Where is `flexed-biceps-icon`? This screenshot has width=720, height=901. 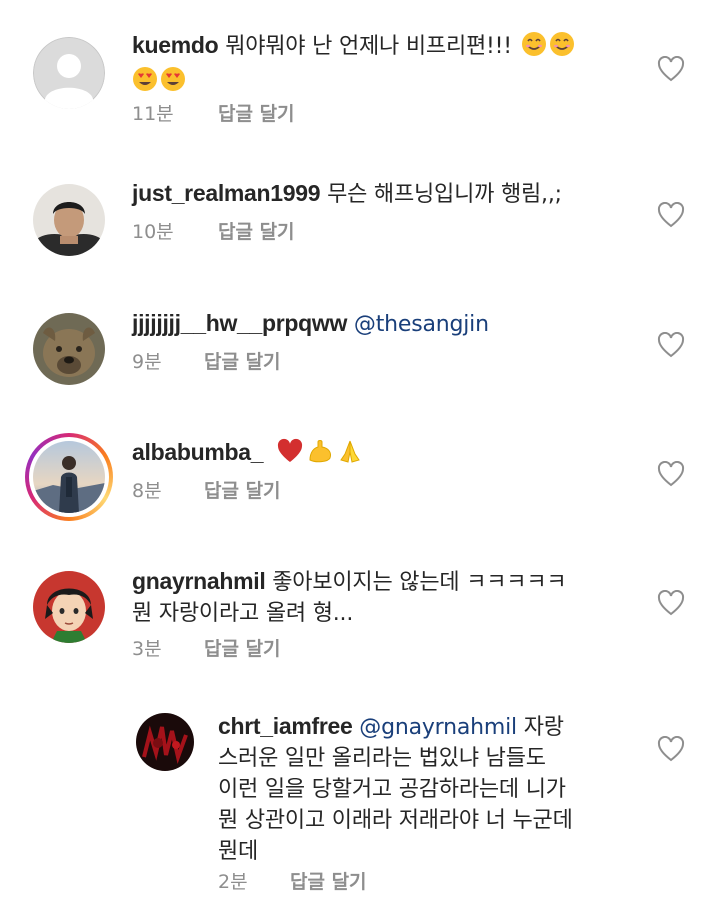
flexed-biceps-icon is located at coordinates (320, 455).